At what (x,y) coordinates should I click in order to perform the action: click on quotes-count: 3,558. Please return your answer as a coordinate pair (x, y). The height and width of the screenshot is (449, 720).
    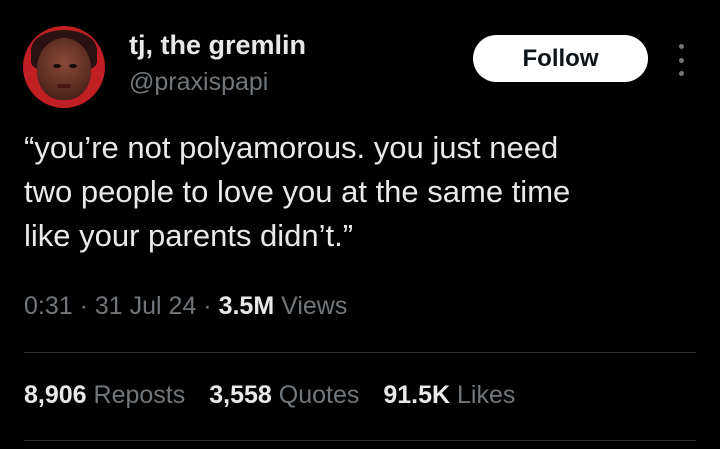
    Looking at the image, I should click on (240, 395).